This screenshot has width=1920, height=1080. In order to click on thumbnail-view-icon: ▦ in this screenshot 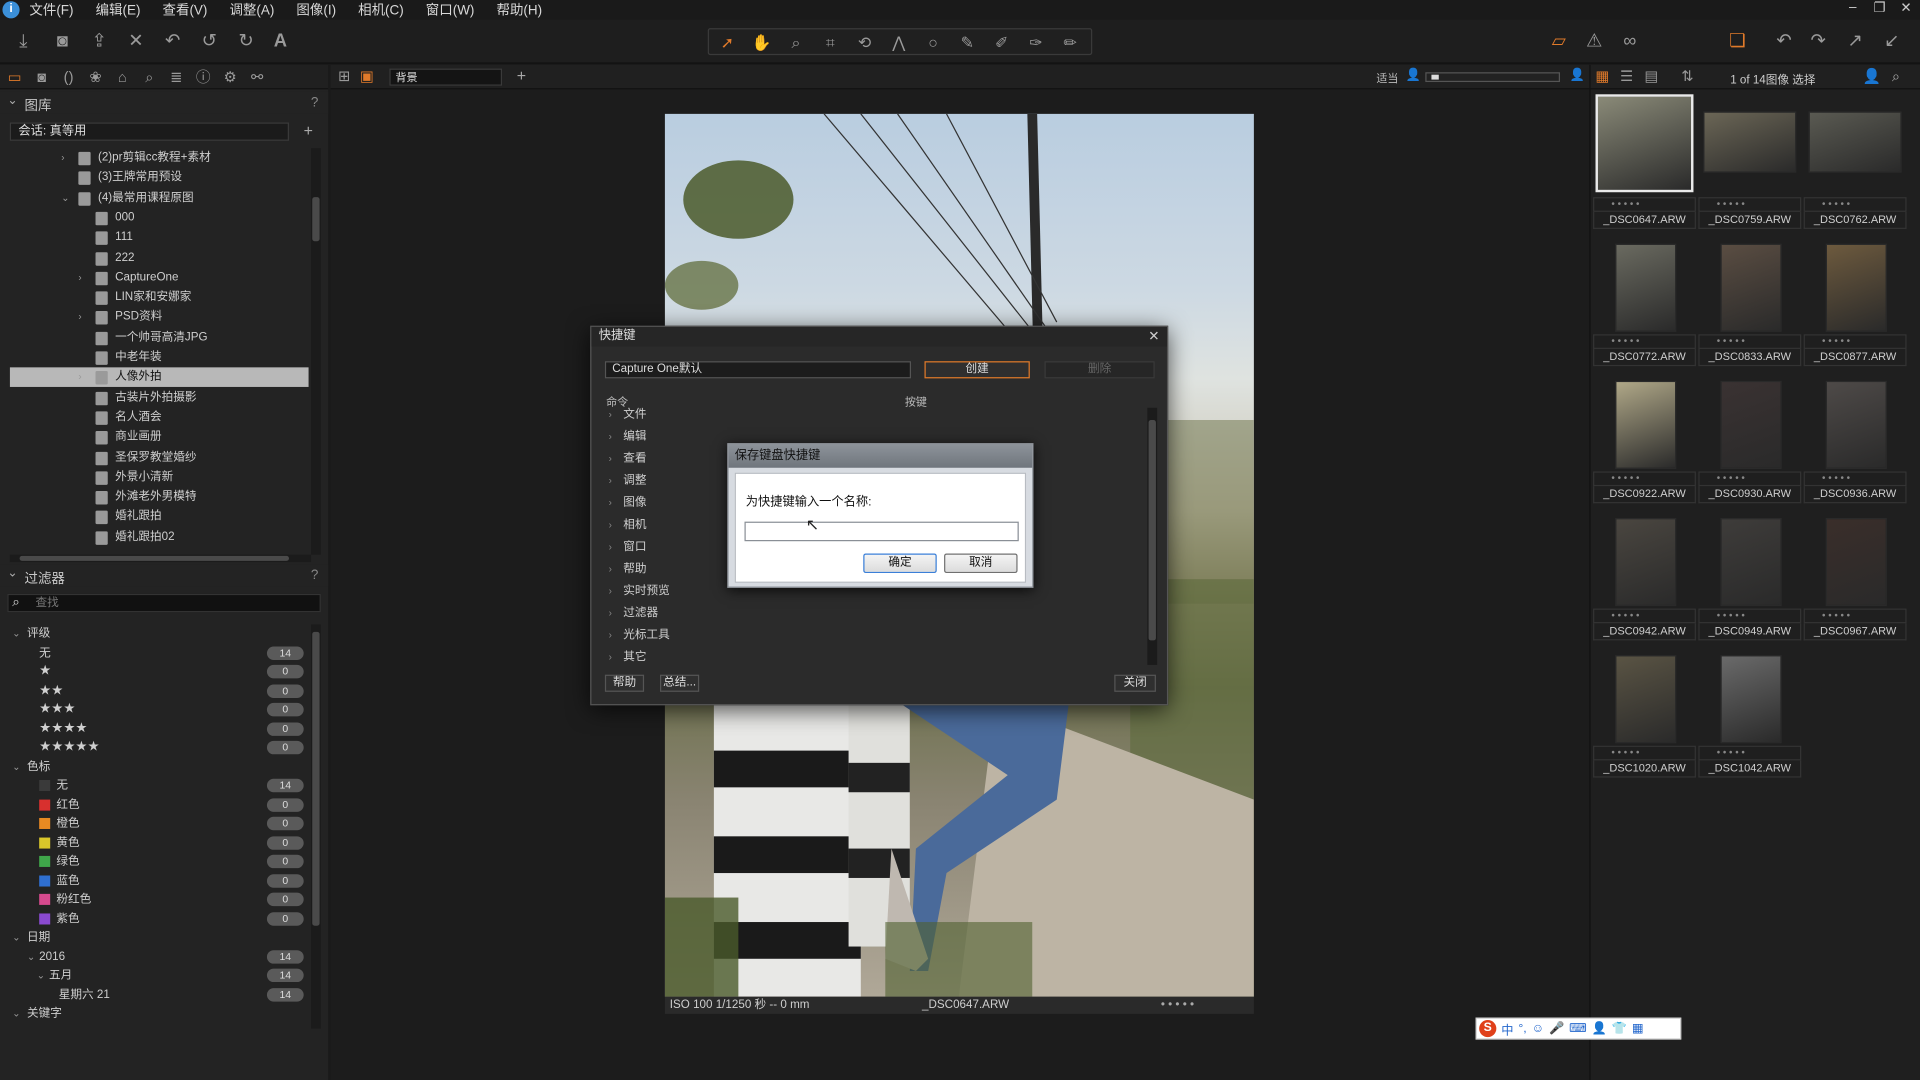, I will do `click(1603, 75)`.